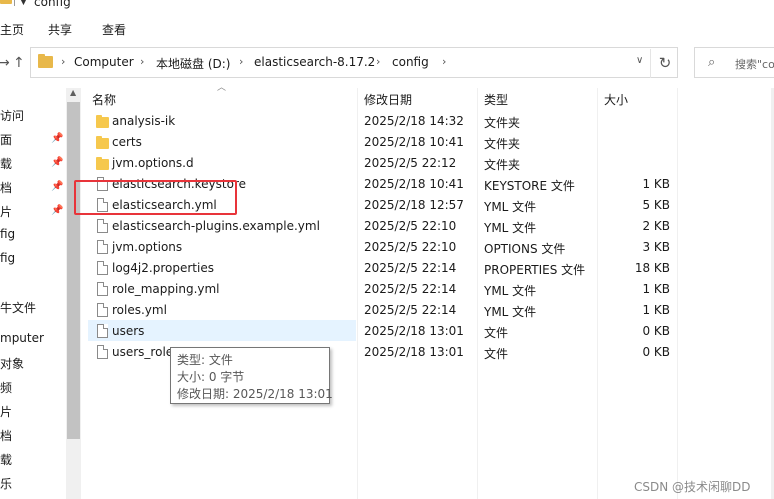 The width and height of the screenshot is (774, 499). I want to click on file-type: PROPERTIES 文件, so click(535, 270).